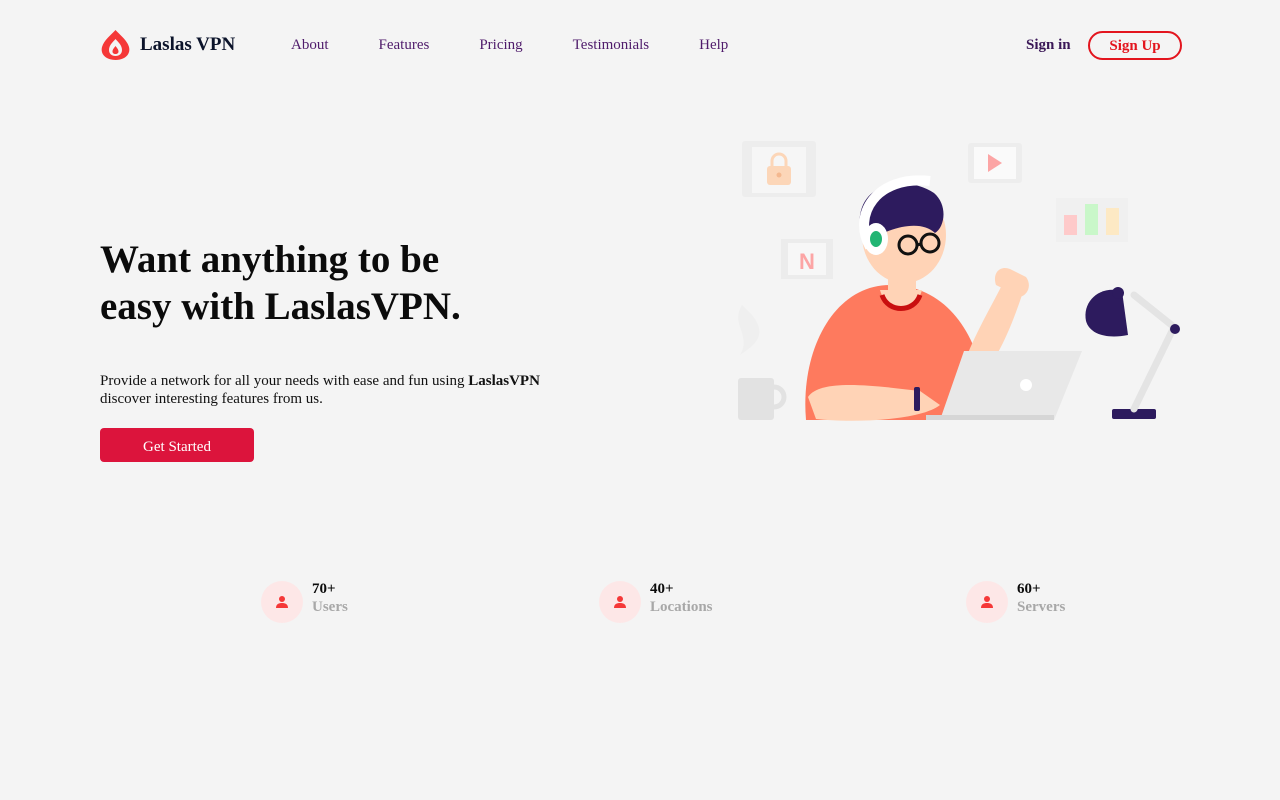  Describe the element at coordinates (280, 306) in the screenshot. I see `hero-title-line-2: easy with LaslasVPN.` at that location.